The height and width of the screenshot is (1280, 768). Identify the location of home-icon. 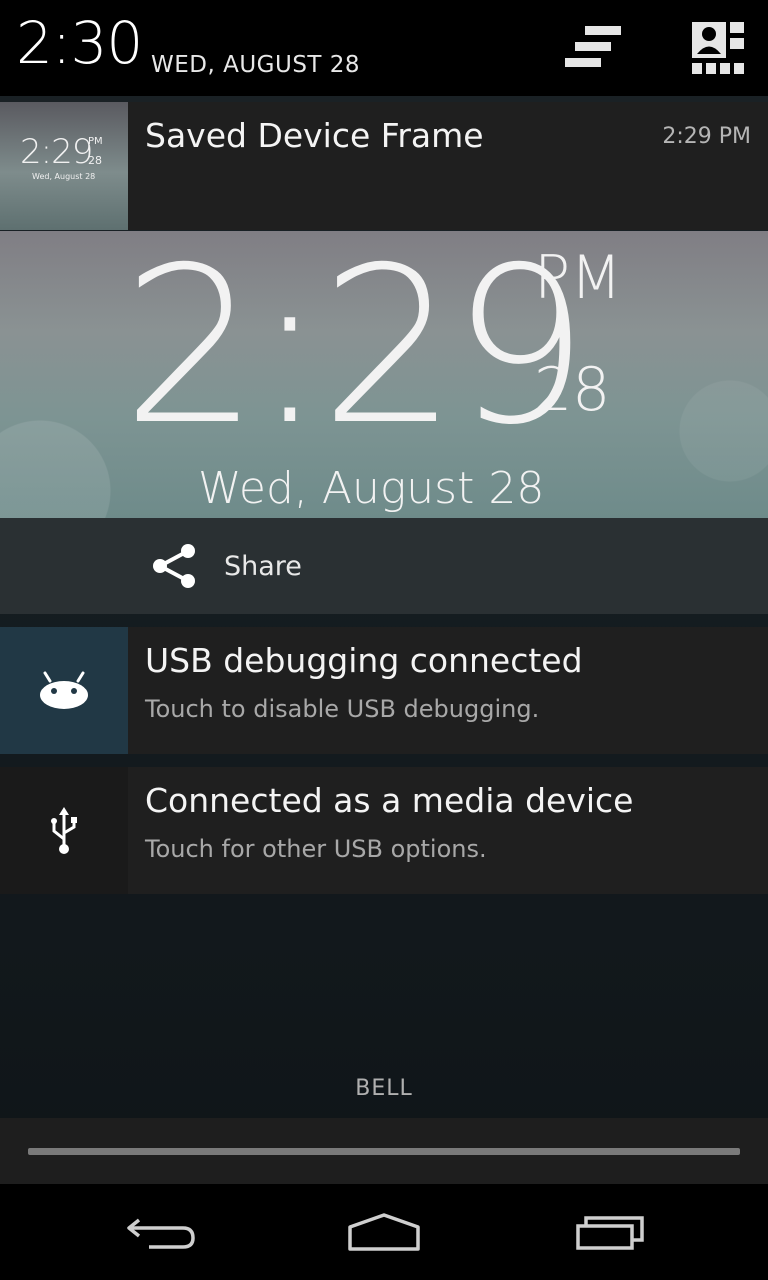
(384, 1232).